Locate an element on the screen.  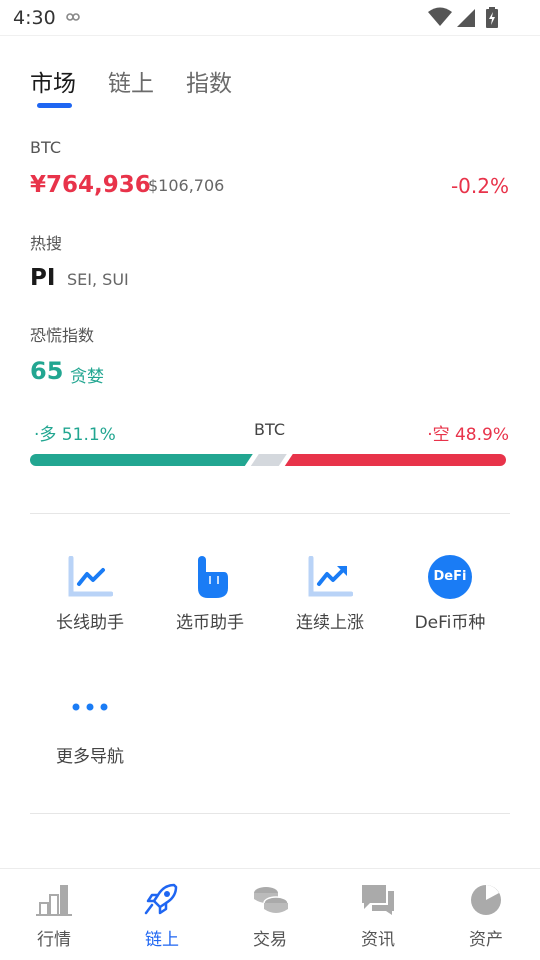
btc-price-cny: ¥764,936 is located at coordinates (90, 185).